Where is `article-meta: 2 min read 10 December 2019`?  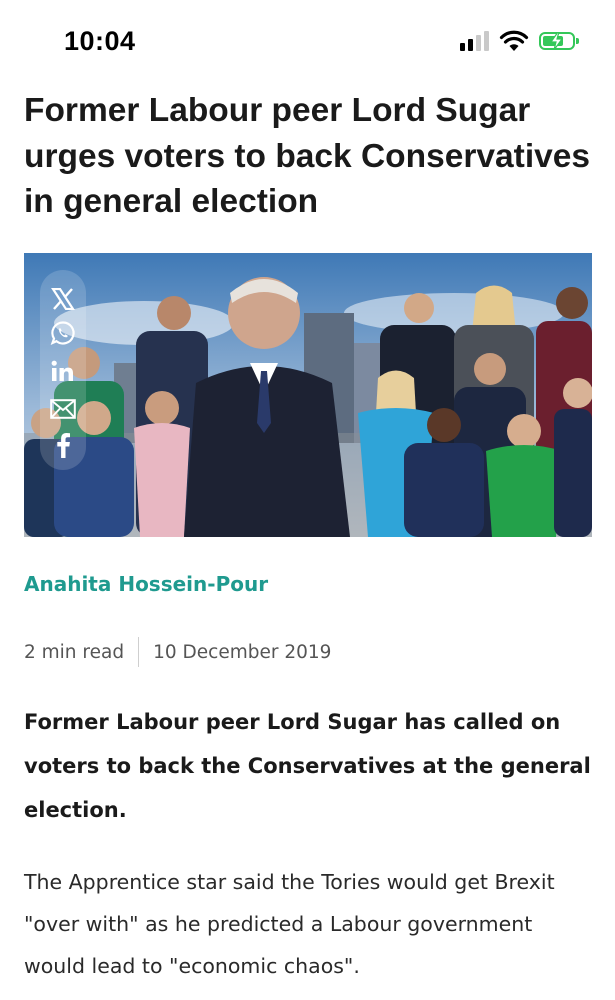 article-meta: 2 min read 10 December 2019 is located at coordinates (178, 652).